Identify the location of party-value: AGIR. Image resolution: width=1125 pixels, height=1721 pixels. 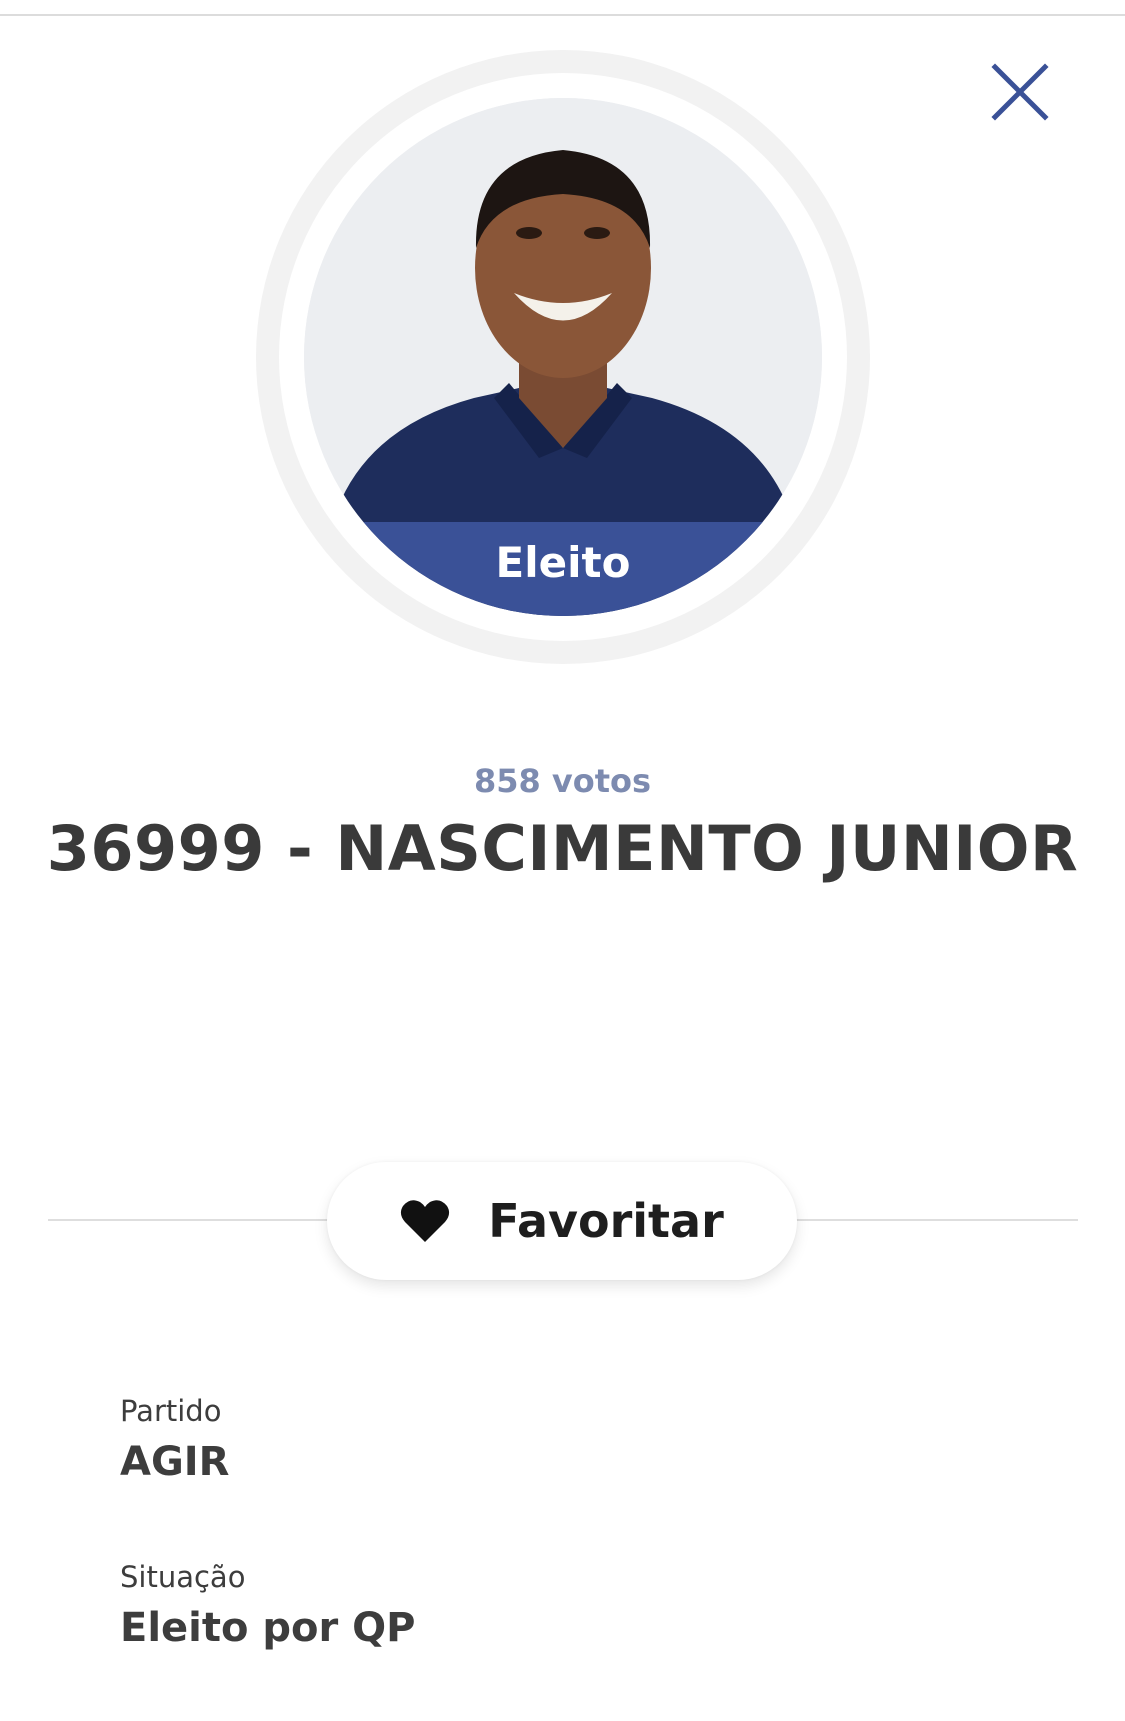
(175, 1462).